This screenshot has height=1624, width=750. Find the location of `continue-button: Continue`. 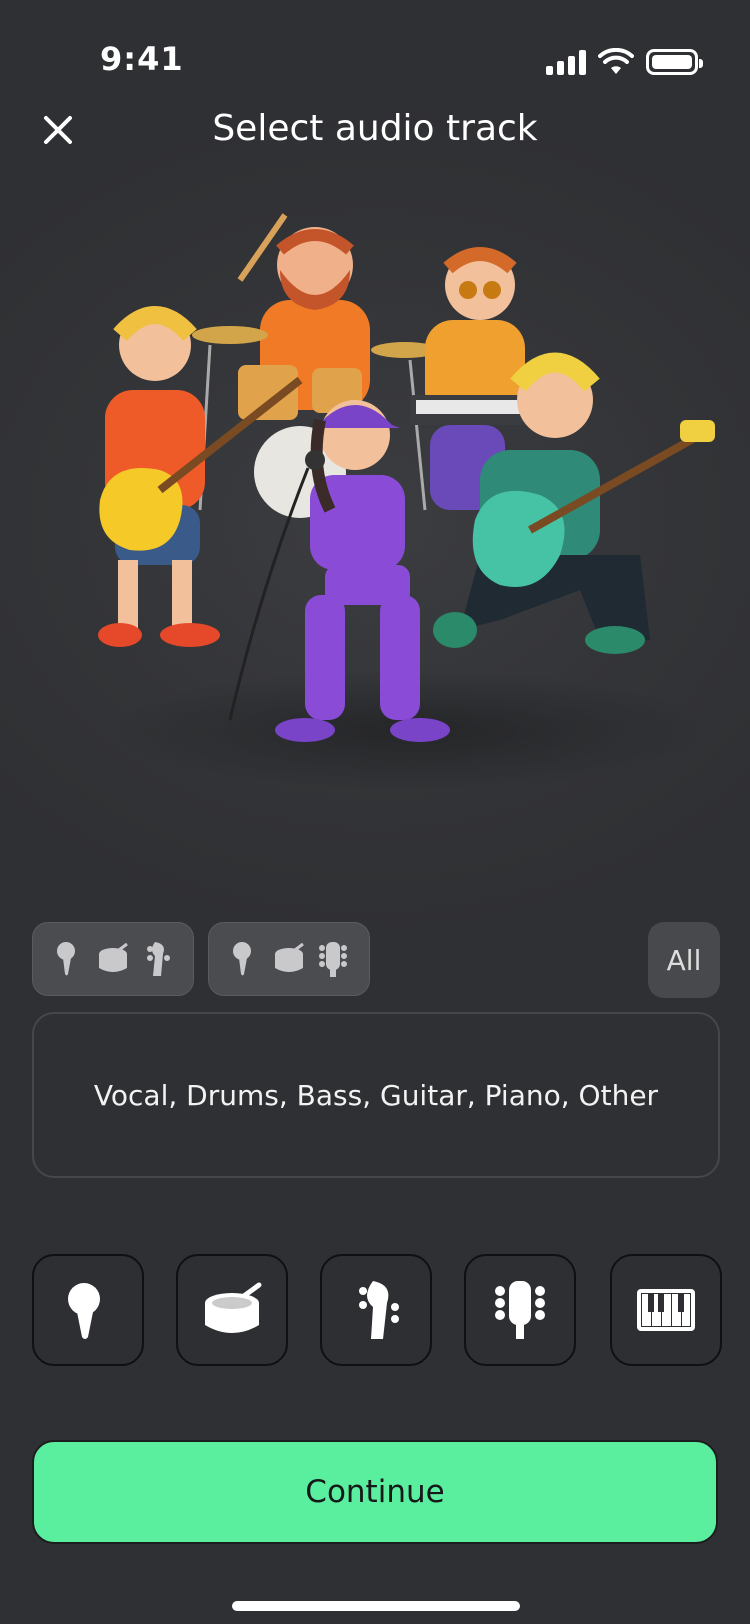

continue-button: Continue is located at coordinates (375, 1492).